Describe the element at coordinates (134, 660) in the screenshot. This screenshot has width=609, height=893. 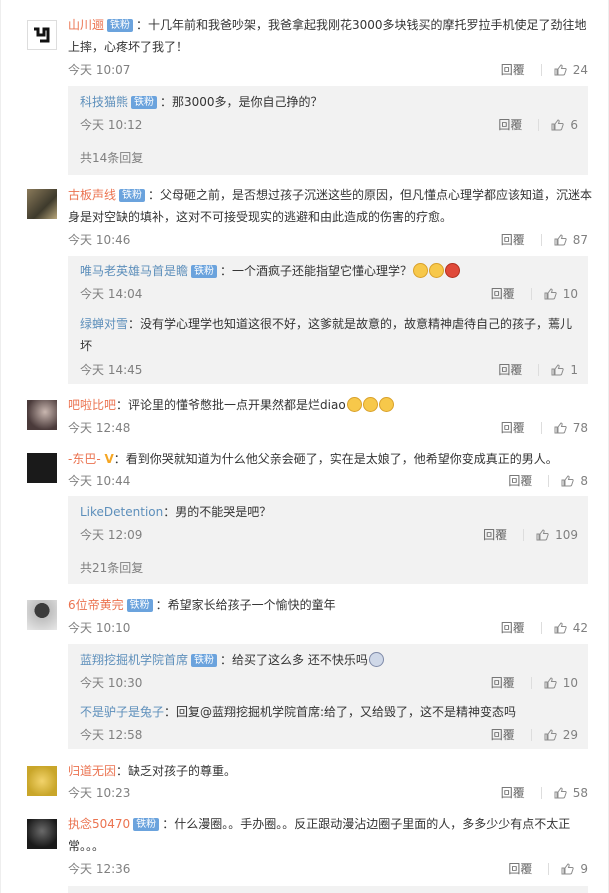
I see `reply-username: 蓝翔挖掘机学院首席` at that location.